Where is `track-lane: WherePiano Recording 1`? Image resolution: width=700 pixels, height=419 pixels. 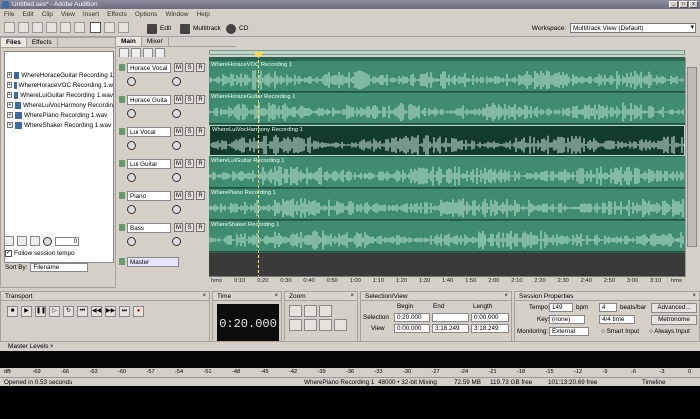 track-lane: WherePiano Recording 1 is located at coordinates (447, 204).